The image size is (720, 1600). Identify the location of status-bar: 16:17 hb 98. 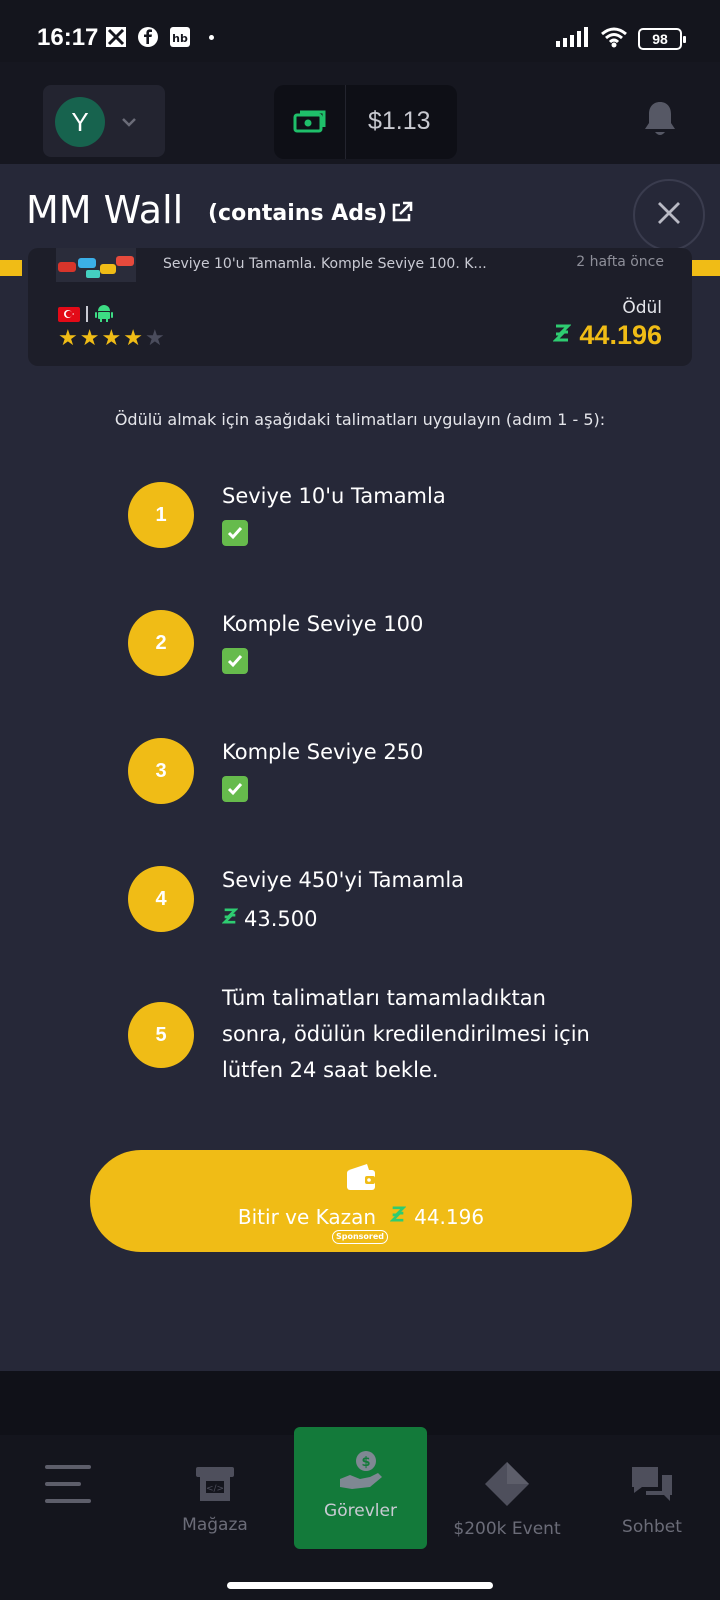
(360, 31).